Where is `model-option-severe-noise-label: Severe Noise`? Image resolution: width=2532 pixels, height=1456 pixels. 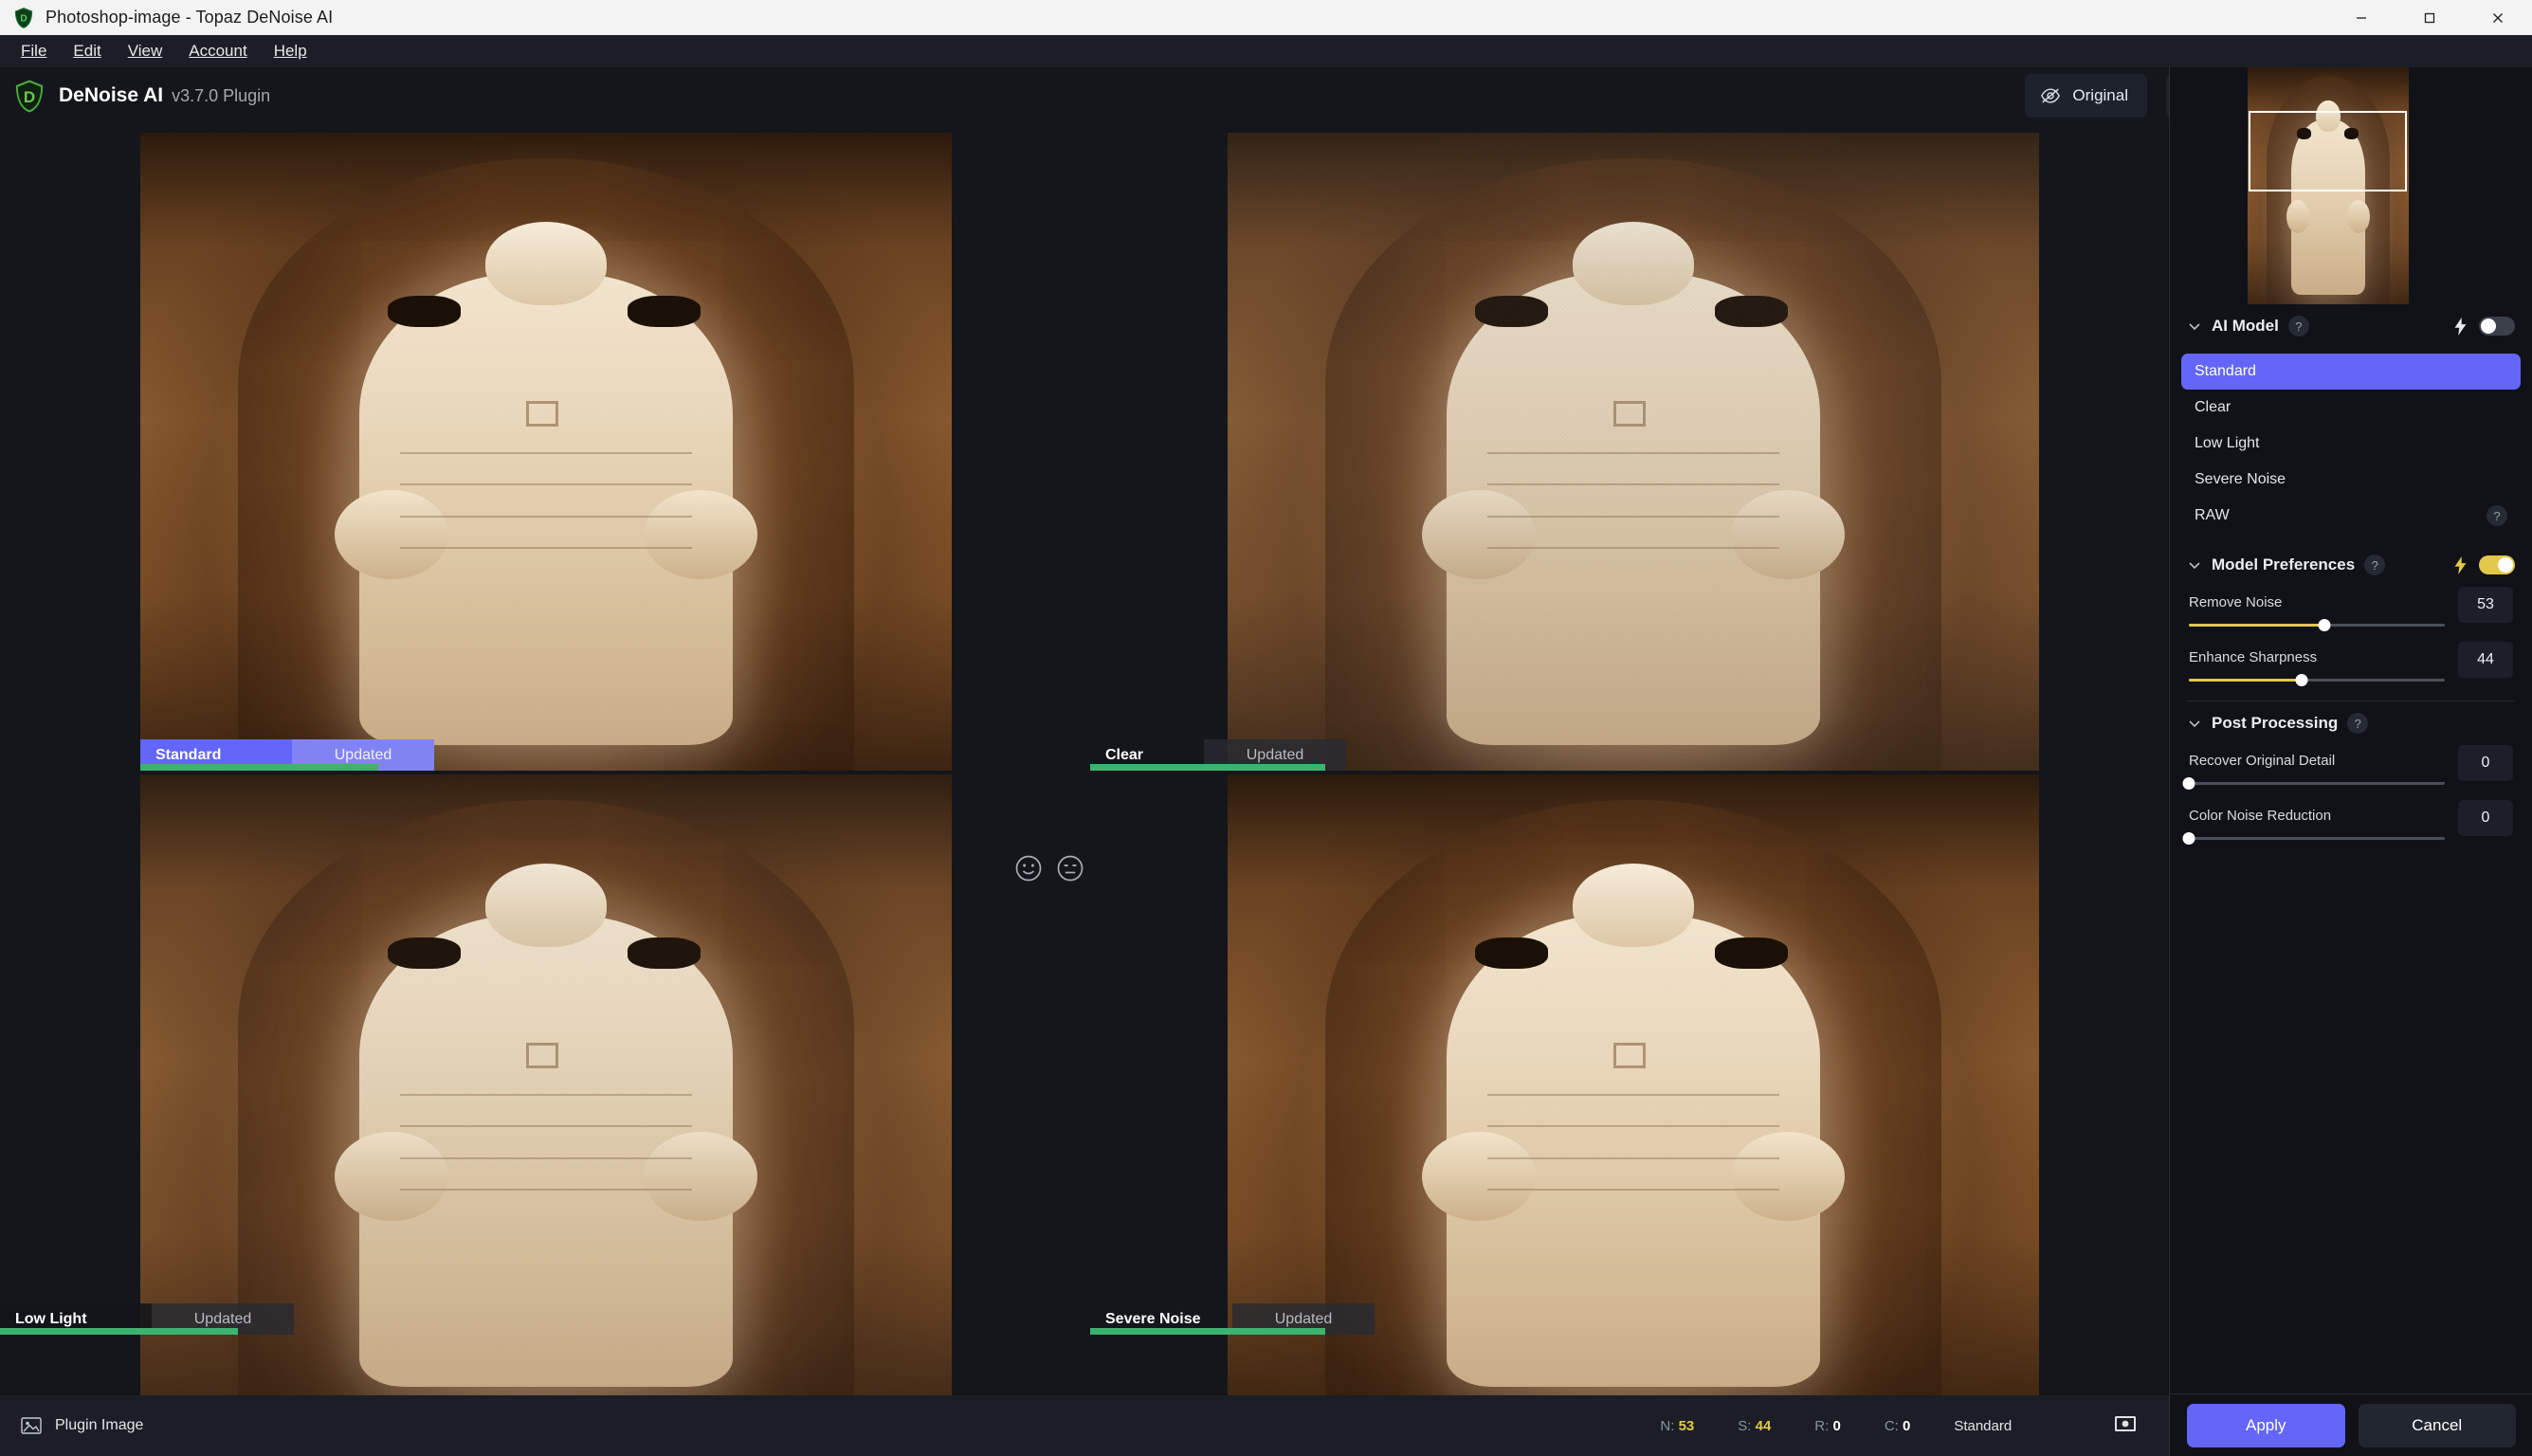 model-option-severe-noise-label: Severe Noise is located at coordinates (2240, 479).